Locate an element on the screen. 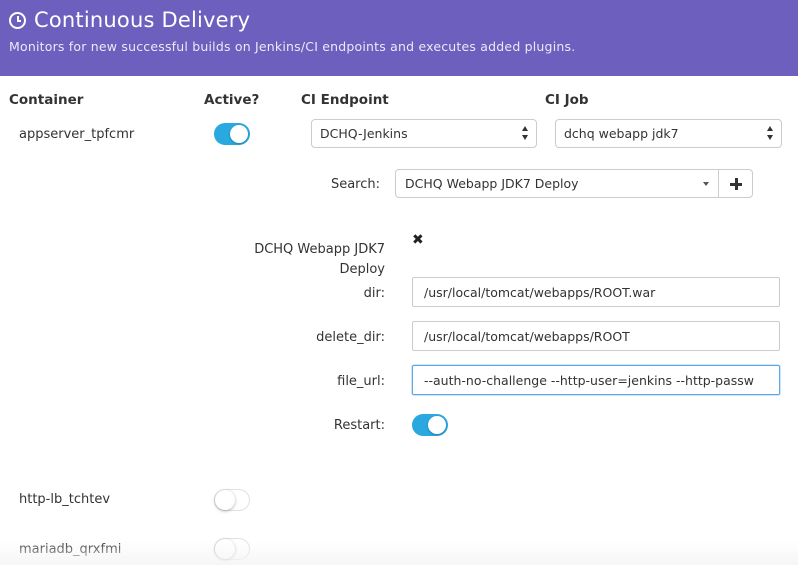 The height and width of the screenshot is (565, 798). plugin-search-select: DCHQ Webapp JDK7 Deploy is located at coordinates (557, 183).